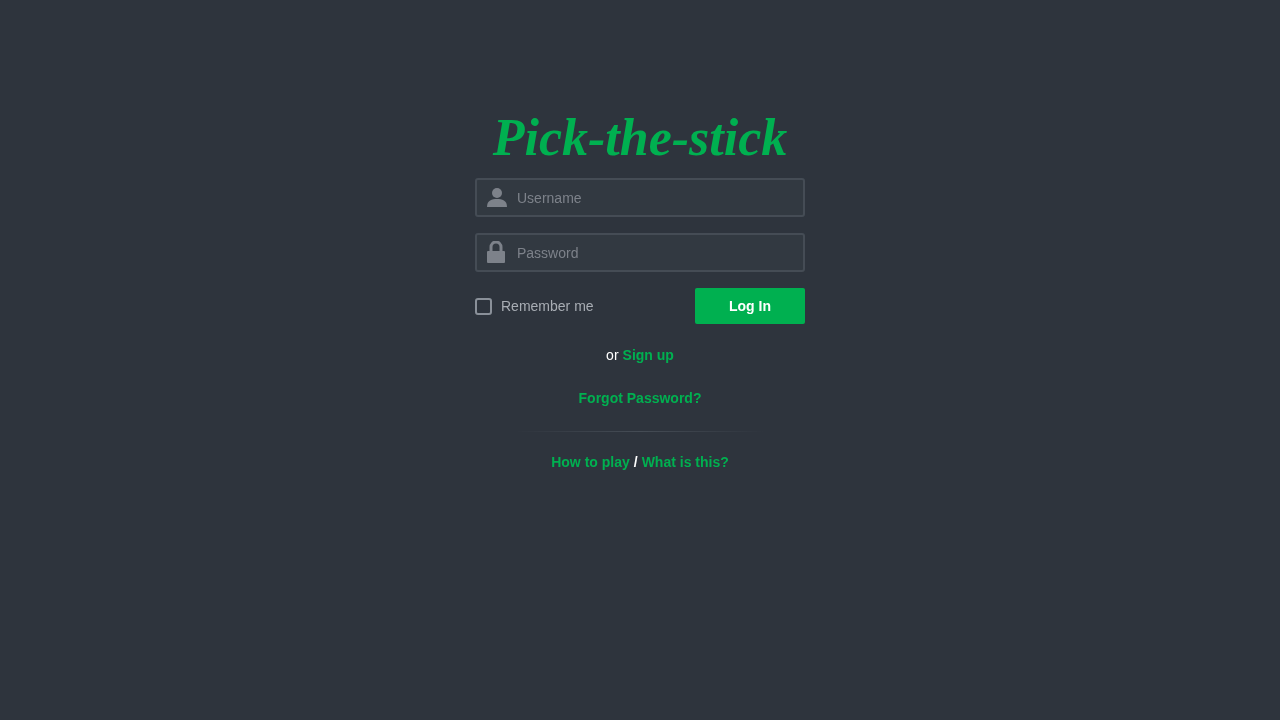 This screenshot has width=1280, height=720. I want to click on login-button: Log In, so click(750, 306).